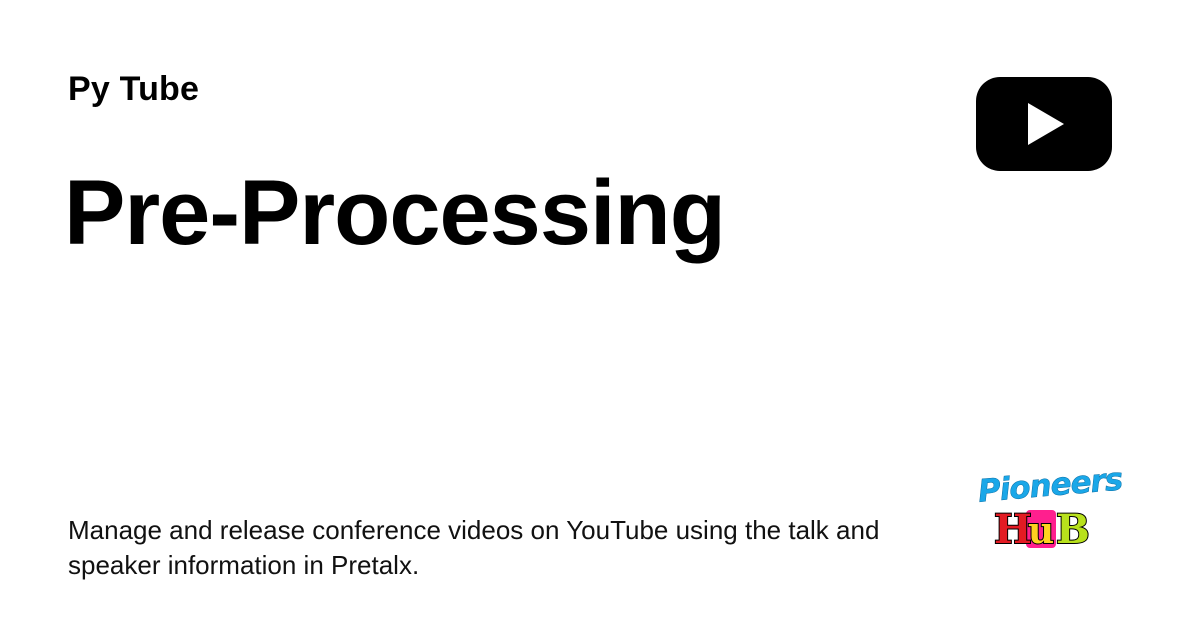 The height and width of the screenshot is (630, 1200). Describe the element at coordinates (1041, 531) in the screenshot. I see `logo-u-letter: u` at that location.